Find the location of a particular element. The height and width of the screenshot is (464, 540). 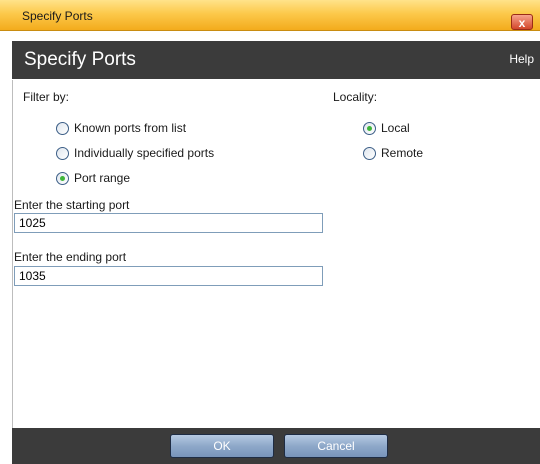

dialog-footer: OK Cancel is located at coordinates (276, 446).